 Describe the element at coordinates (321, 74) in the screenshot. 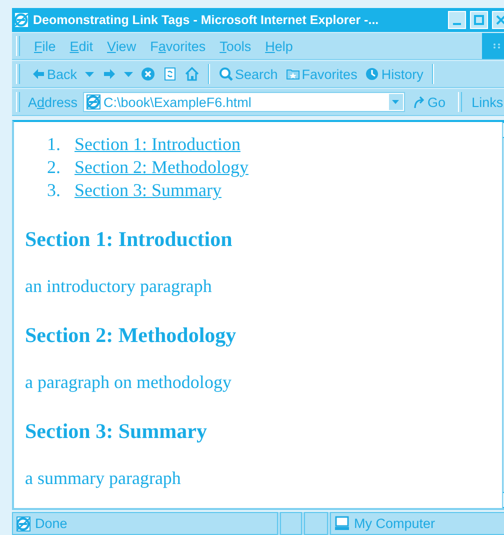

I see `favorites-button: Favorites` at that location.